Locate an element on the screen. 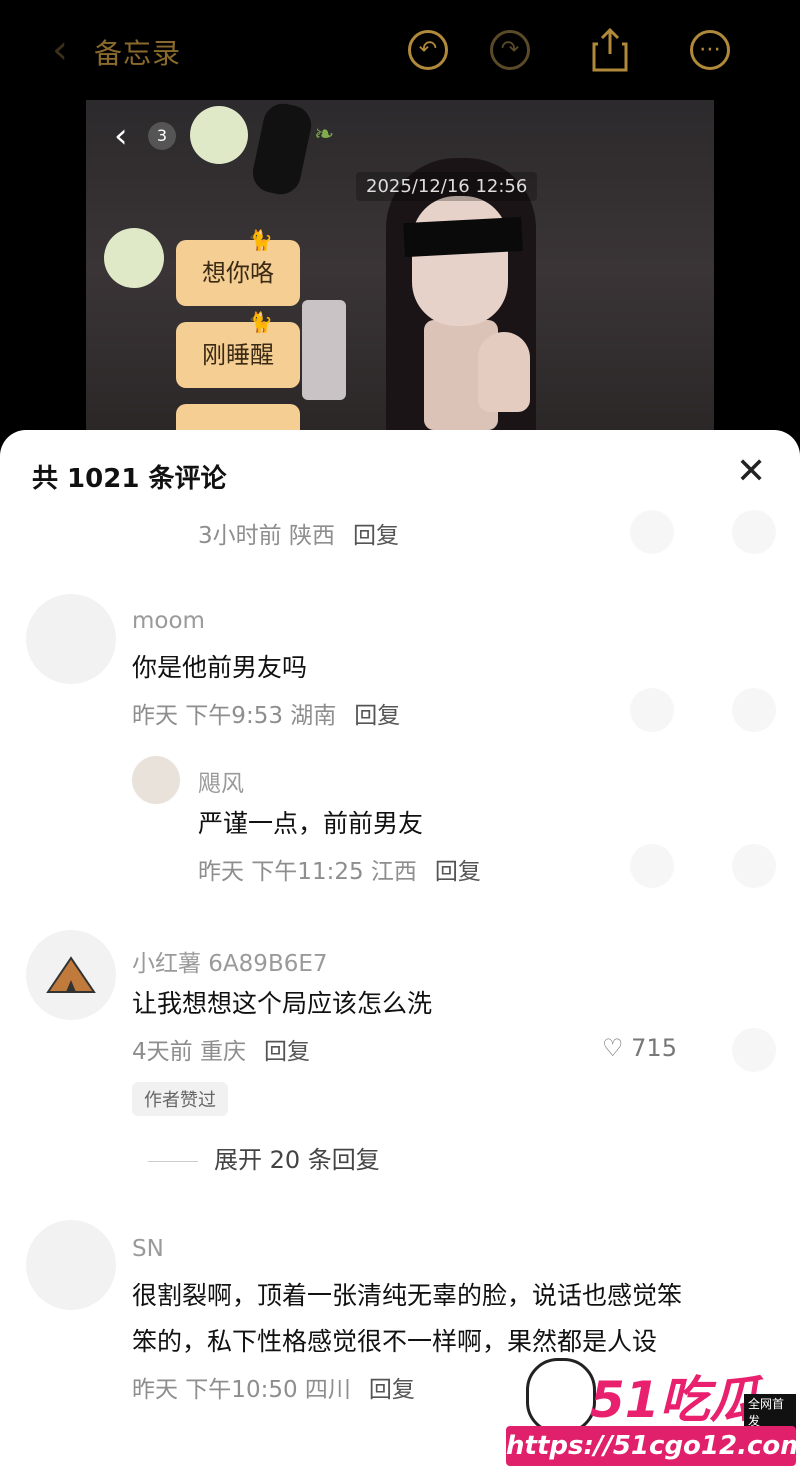 This screenshot has width=800, height=1478. watermark-tag: 全网首发 is located at coordinates (770, 1412).